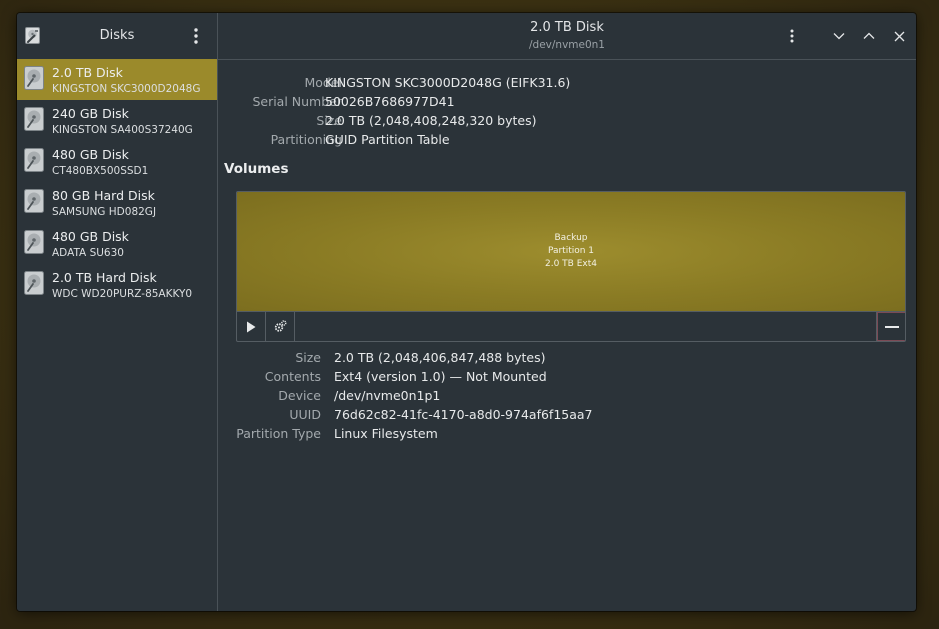  What do you see at coordinates (571, 238) in the screenshot?
I see `partition-name: Backup` at bounding box center [571, 238].